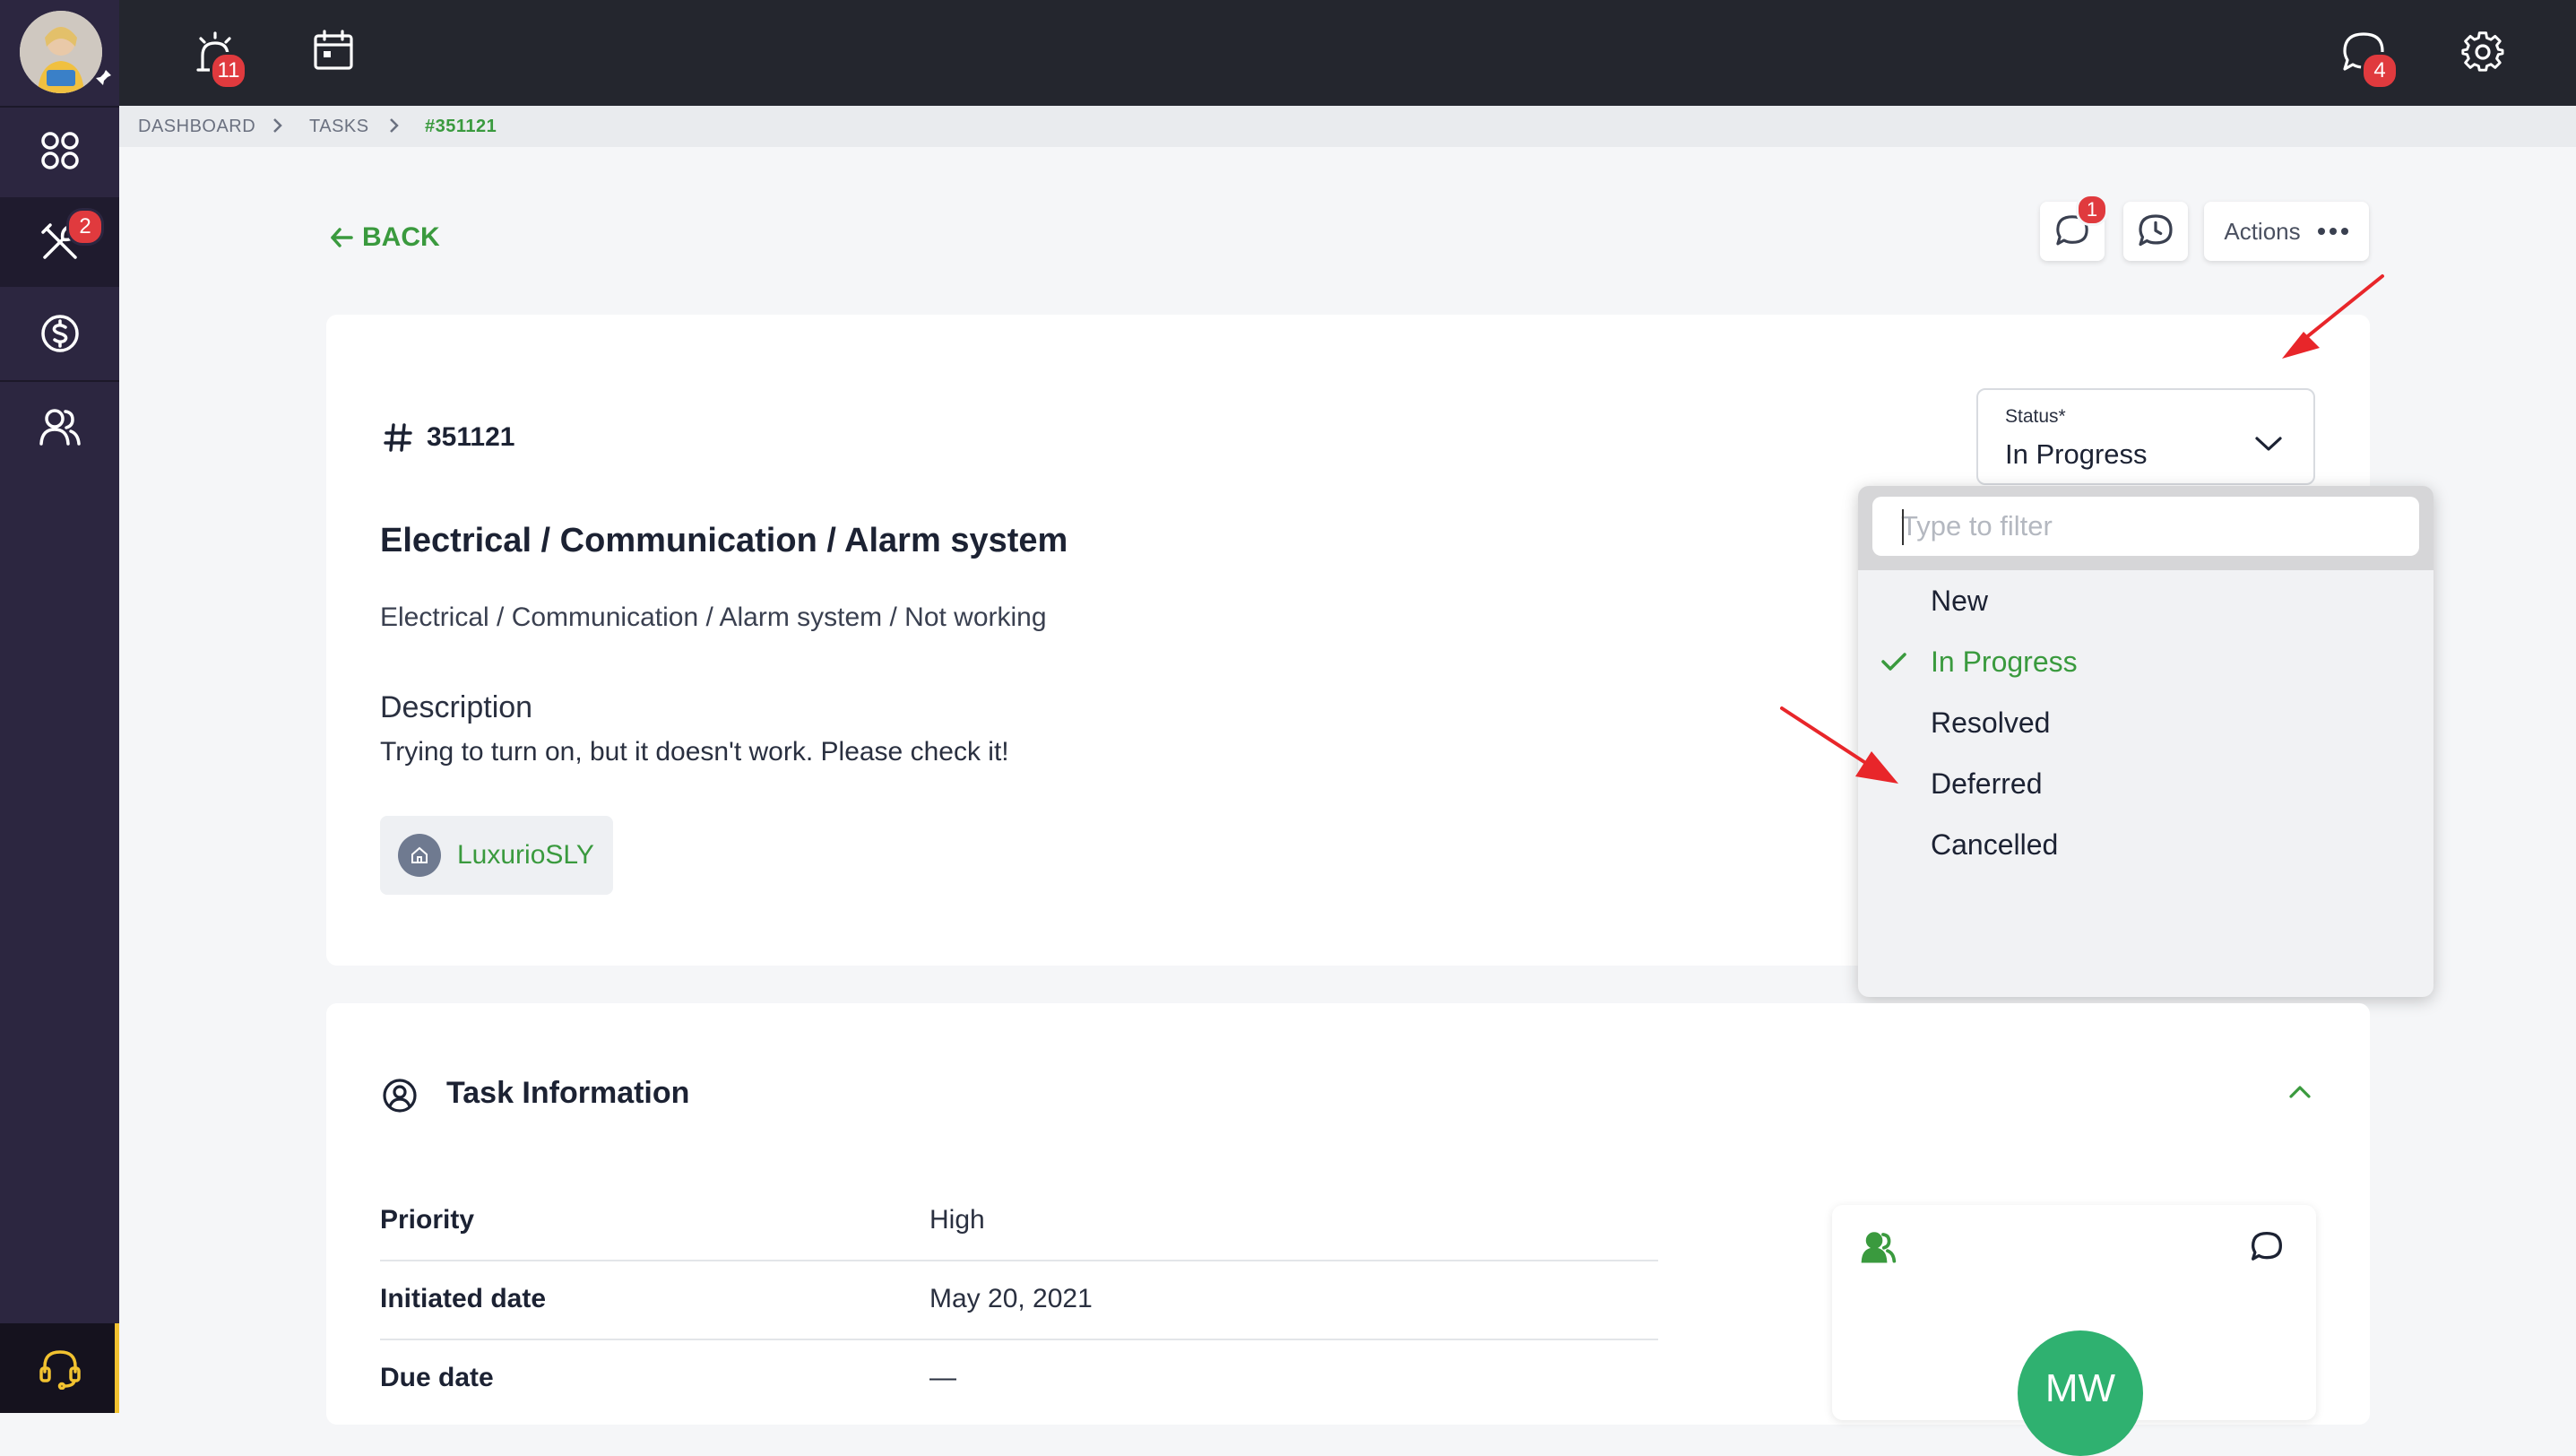 The height and width of the screenshot is (1456, 2576). Describe the element at coordinates (1903, 527) in the screenshot. I see `text-cursor` at that location.